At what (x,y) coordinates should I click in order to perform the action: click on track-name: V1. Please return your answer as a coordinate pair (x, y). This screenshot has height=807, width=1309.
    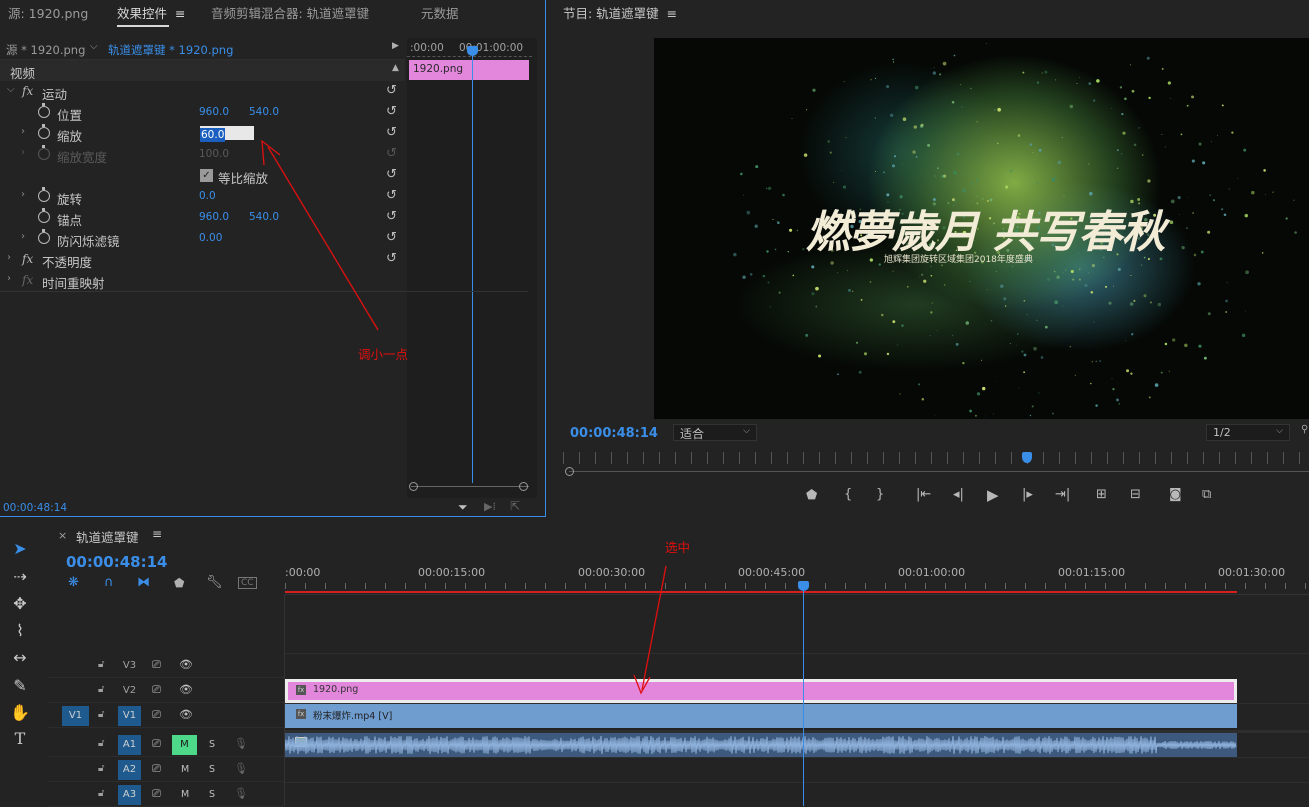
    Looking at the image, I should click on (129, 716).